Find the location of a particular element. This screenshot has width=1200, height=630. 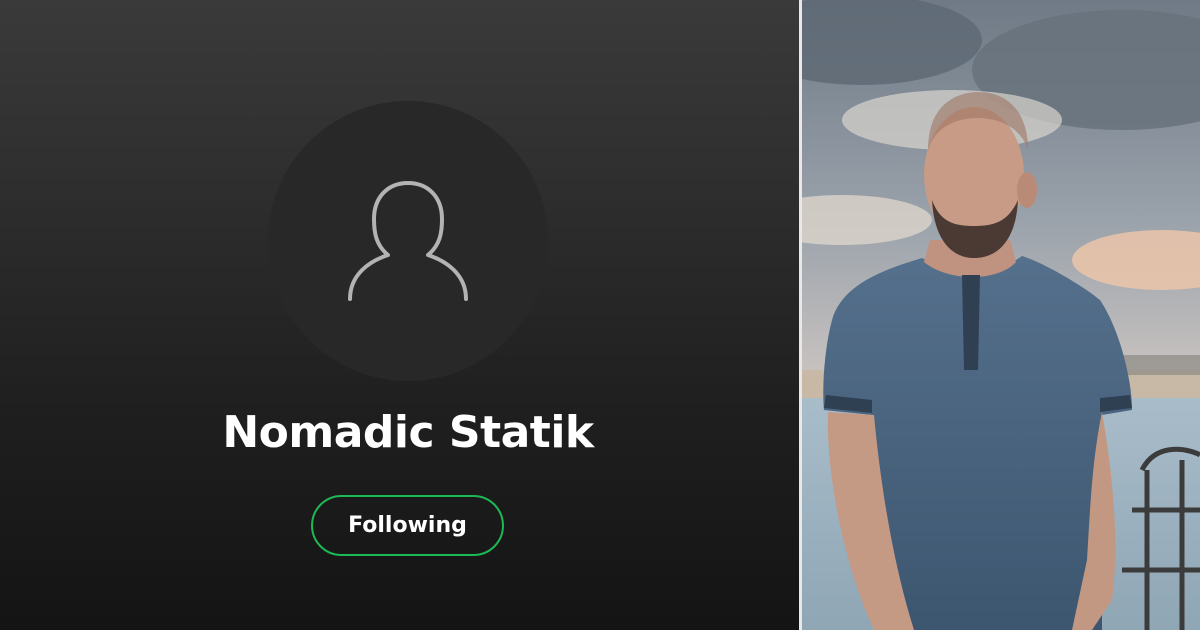

profile-avatar is located at coordinates (408, 241).